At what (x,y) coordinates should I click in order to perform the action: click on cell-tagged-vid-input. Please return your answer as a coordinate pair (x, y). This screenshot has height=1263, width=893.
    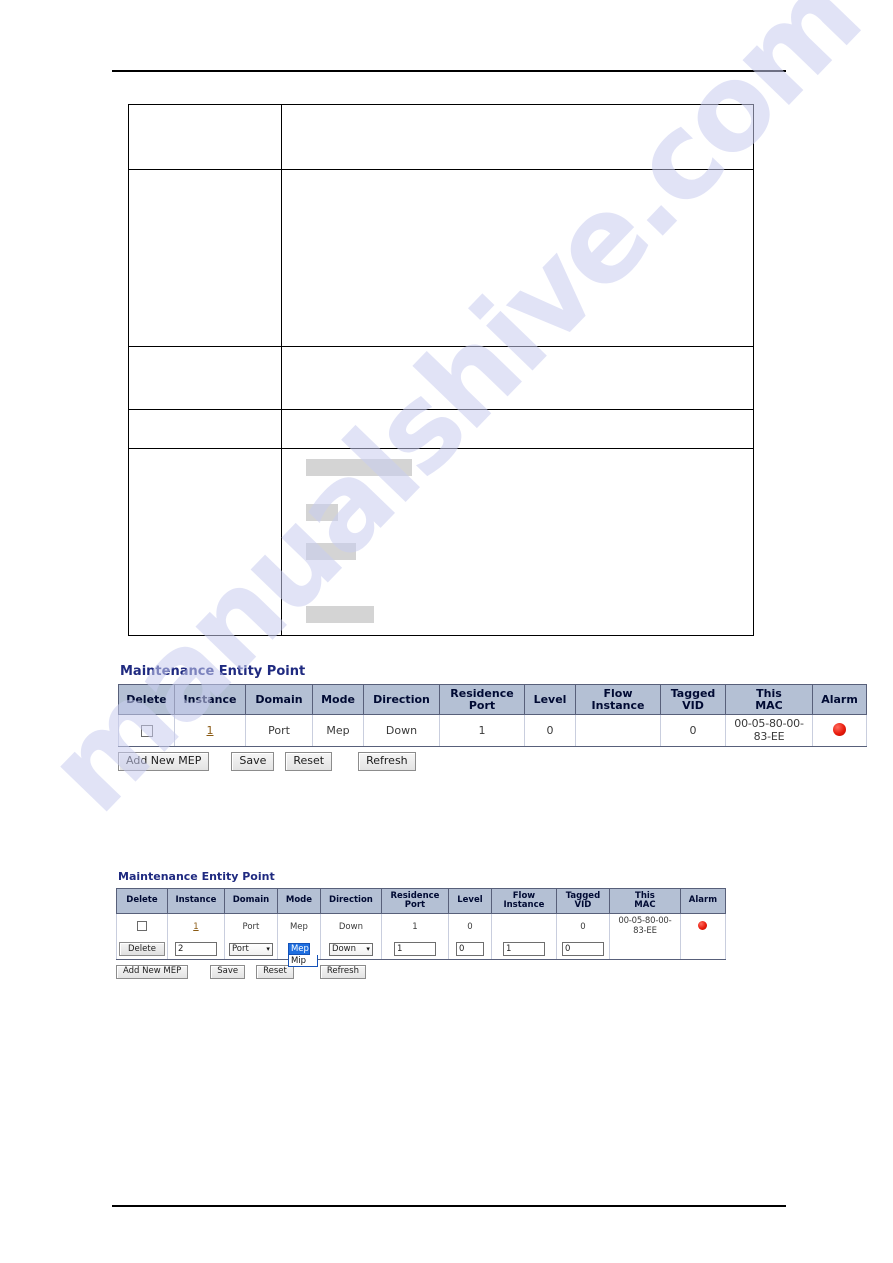
    Looking at the image, I should click on (582, 950).